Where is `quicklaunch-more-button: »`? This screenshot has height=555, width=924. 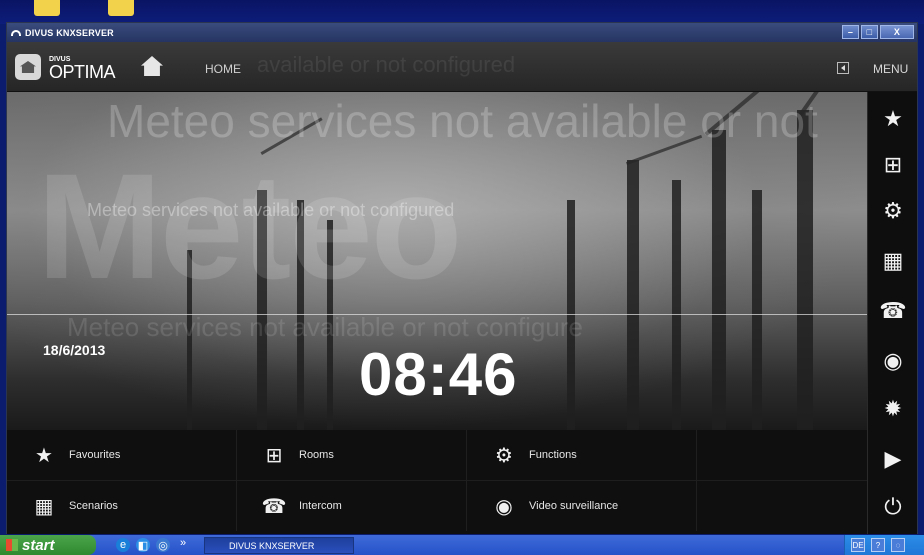 quicklaunch-more-button: » is located at coordinates (183, 543).